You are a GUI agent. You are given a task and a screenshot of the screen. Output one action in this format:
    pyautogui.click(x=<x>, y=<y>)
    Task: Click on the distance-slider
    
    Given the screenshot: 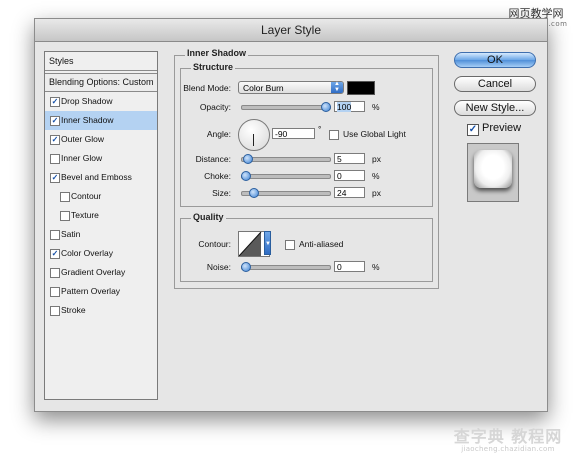 What is the action you would take?
    pyautogui.click(x=286, y=159)
    